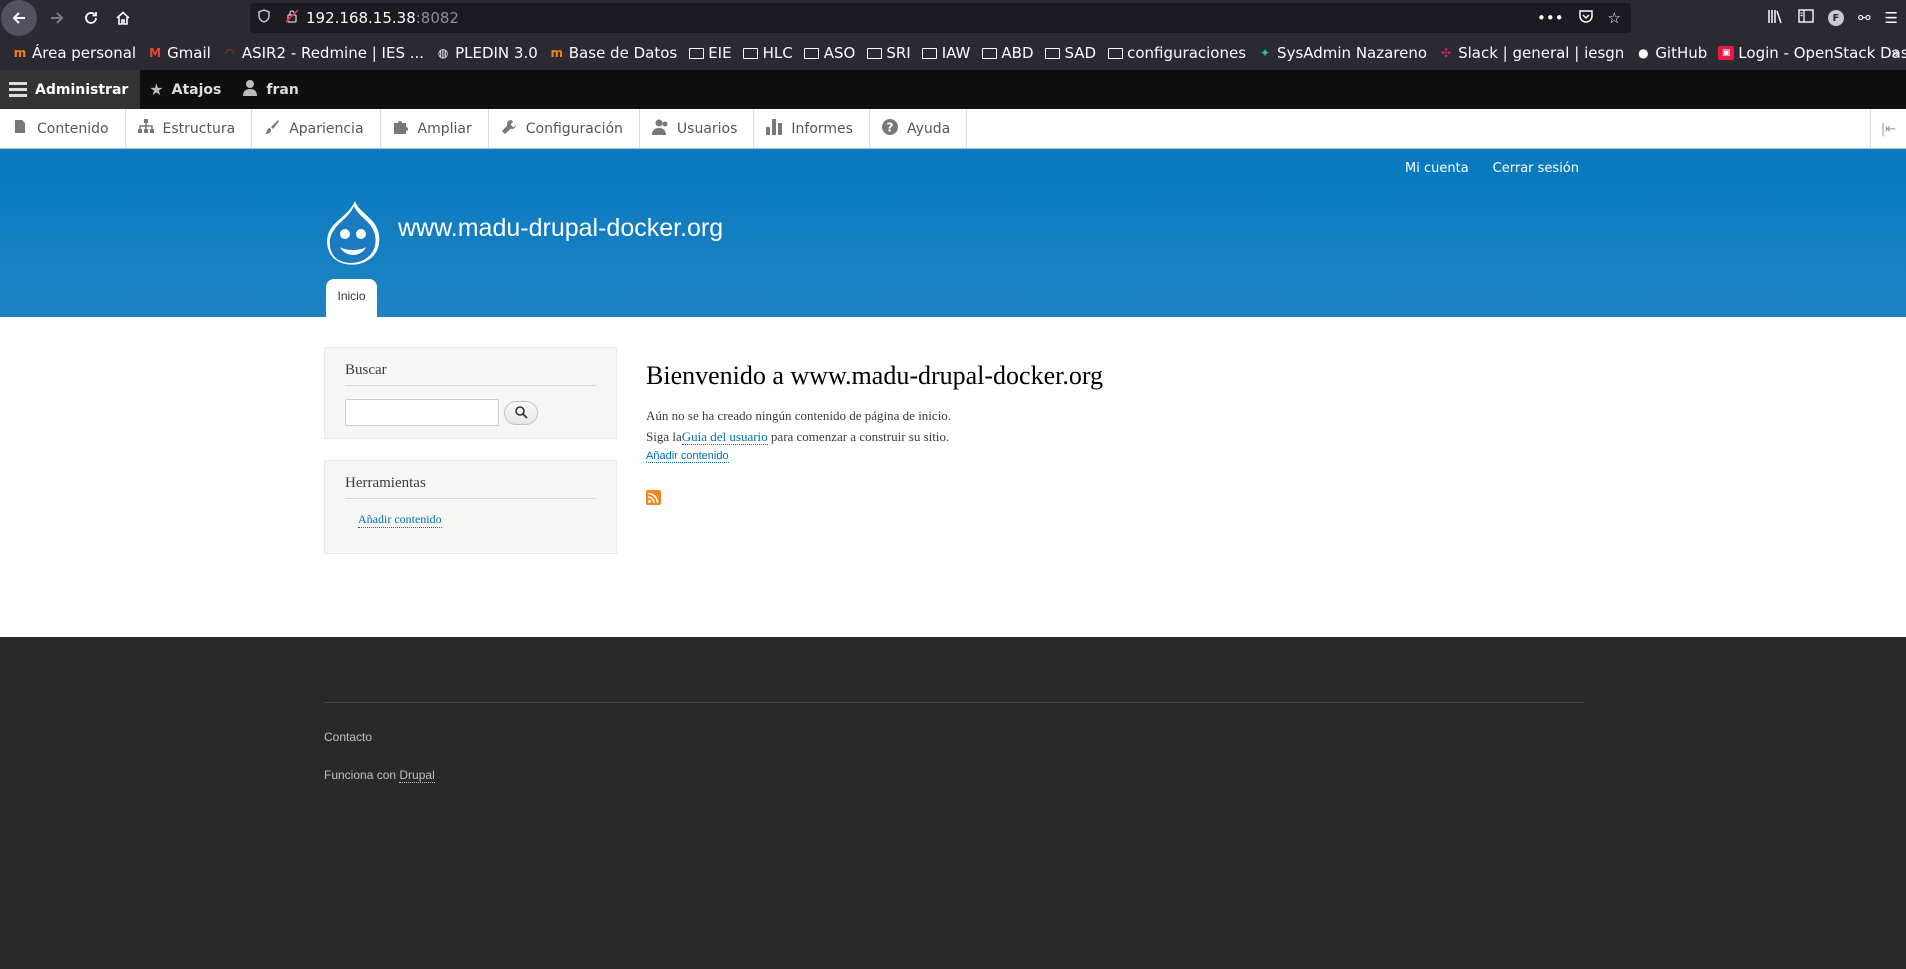  Describe the element at coordinates (443, 53) in the screenshot. I see `globe-icon: ◍` at that location.